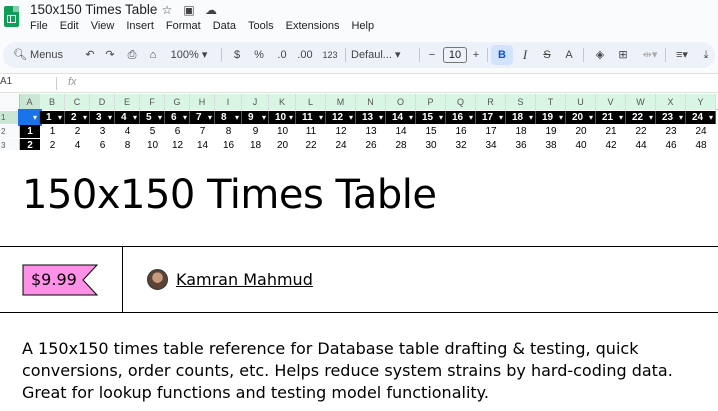 The height and width of the screenshot is (411, 718). Describe the element at coordinates (313, 26) in the screenshot. I see `menu-item-extensions: Extensions` at that location.